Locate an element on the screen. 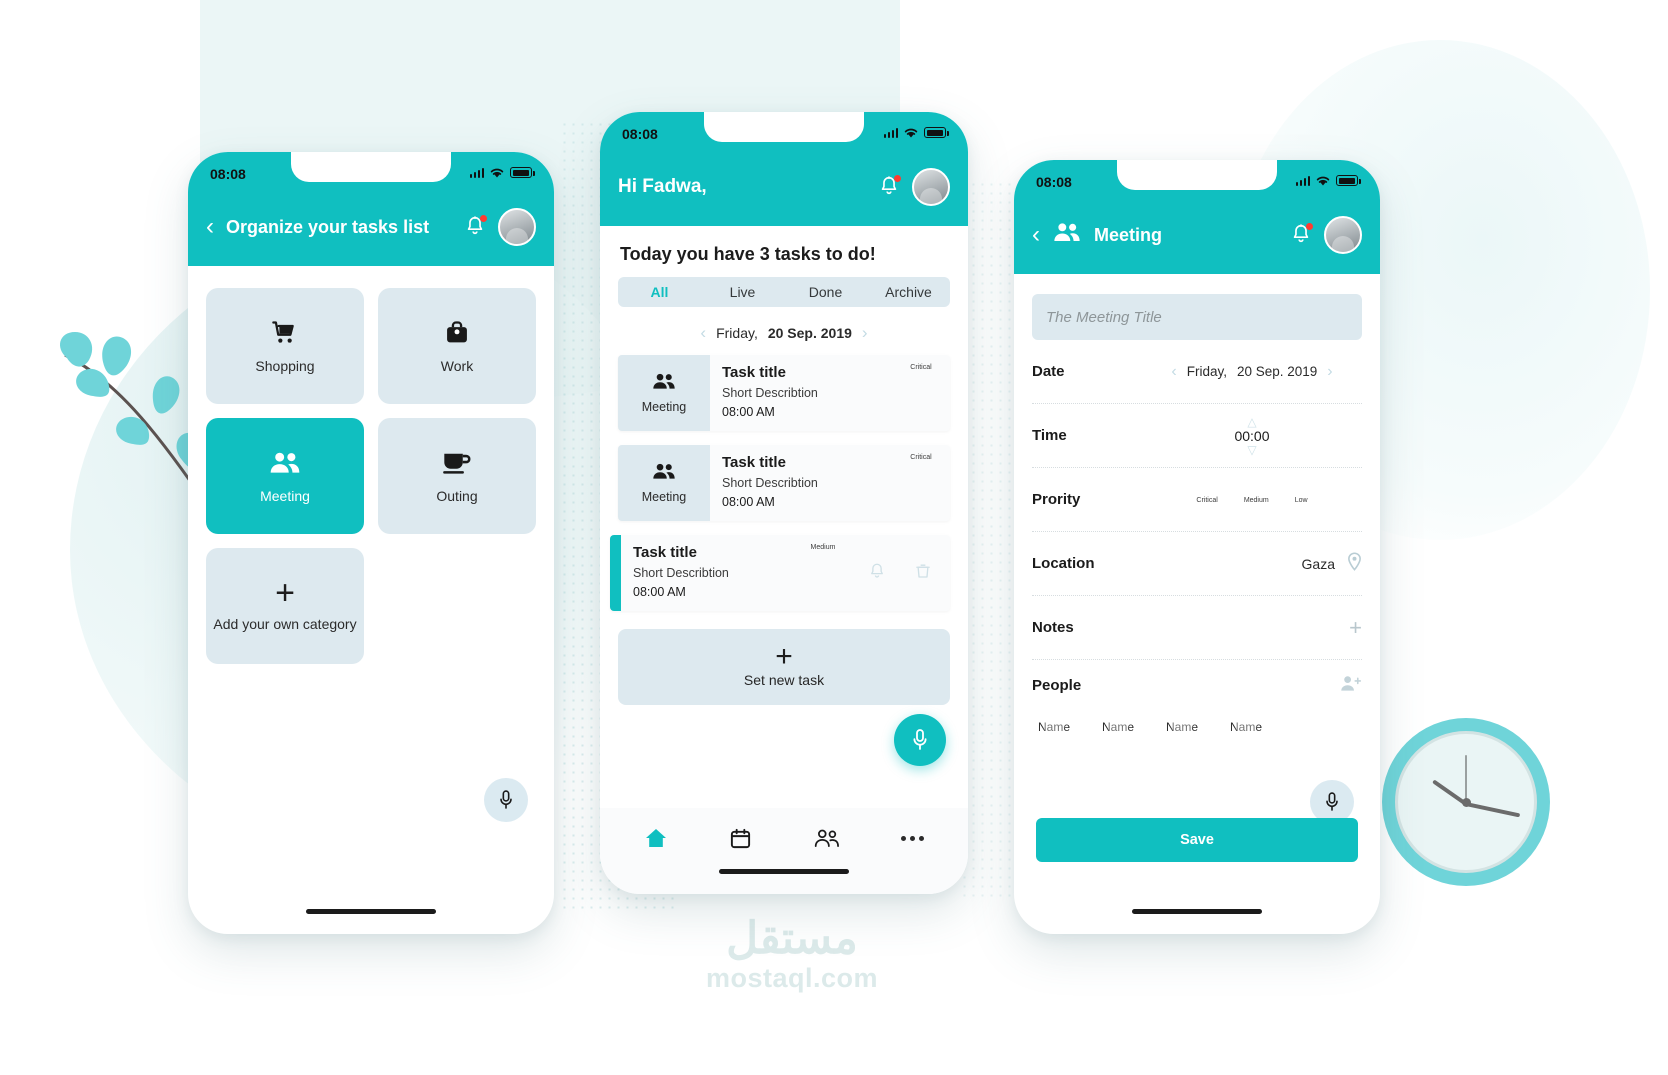 The height and width of the screenshot is (1075, 1668). location-row: Location Gaza is located at coordinates (1197, 564).